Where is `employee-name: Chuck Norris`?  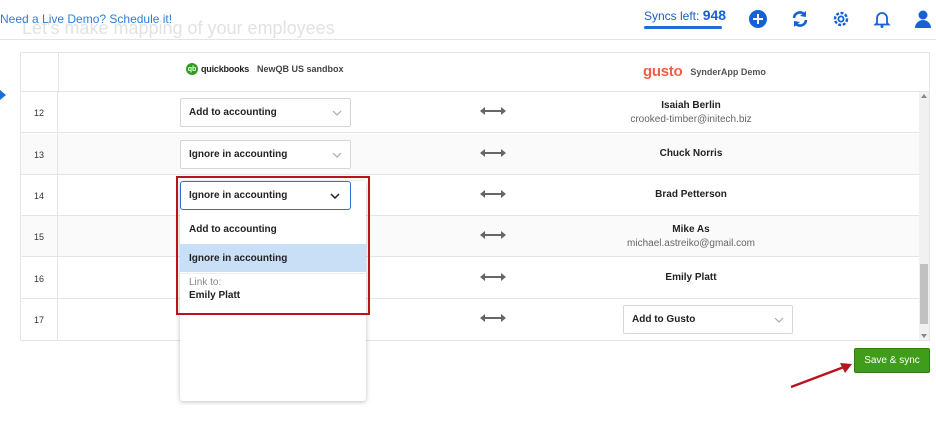
employee-name: Chuck Norris is located at coordinates (691, 153).